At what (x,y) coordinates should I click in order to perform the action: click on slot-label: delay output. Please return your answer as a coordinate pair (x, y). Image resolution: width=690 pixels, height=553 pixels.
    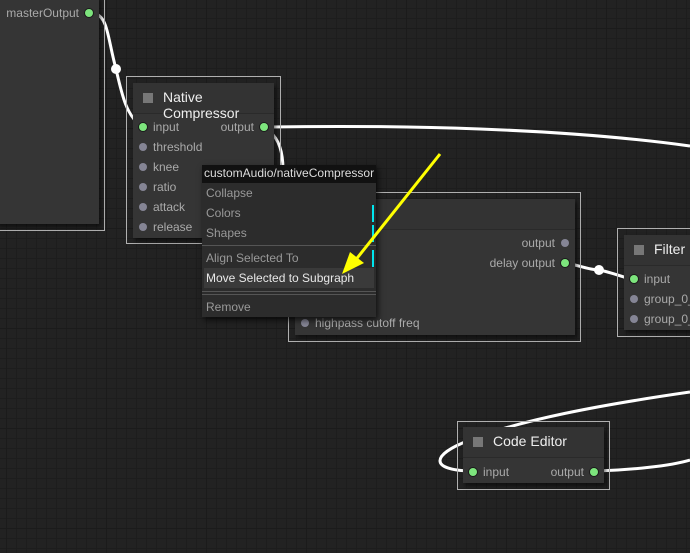
    Looking at the image, I should click on (522, 263).